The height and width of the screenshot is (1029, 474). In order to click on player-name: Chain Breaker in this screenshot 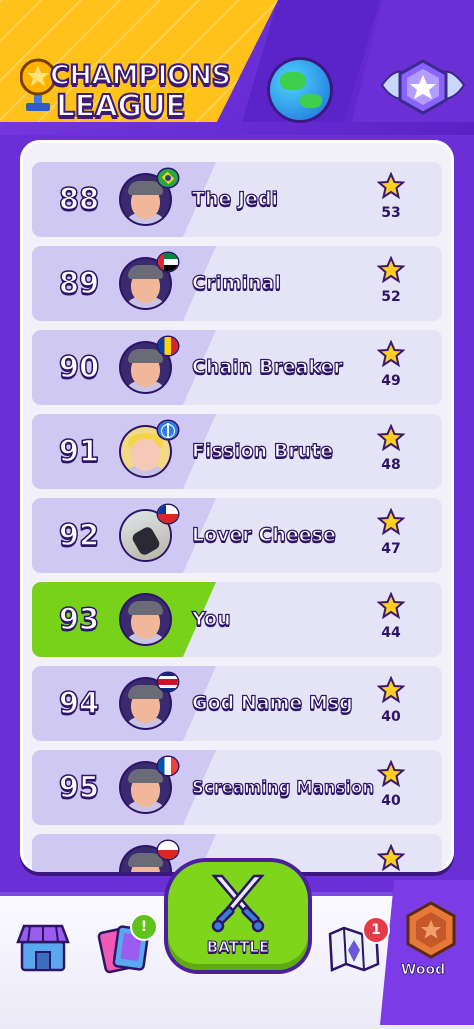, I will do `click(267, 366)`.